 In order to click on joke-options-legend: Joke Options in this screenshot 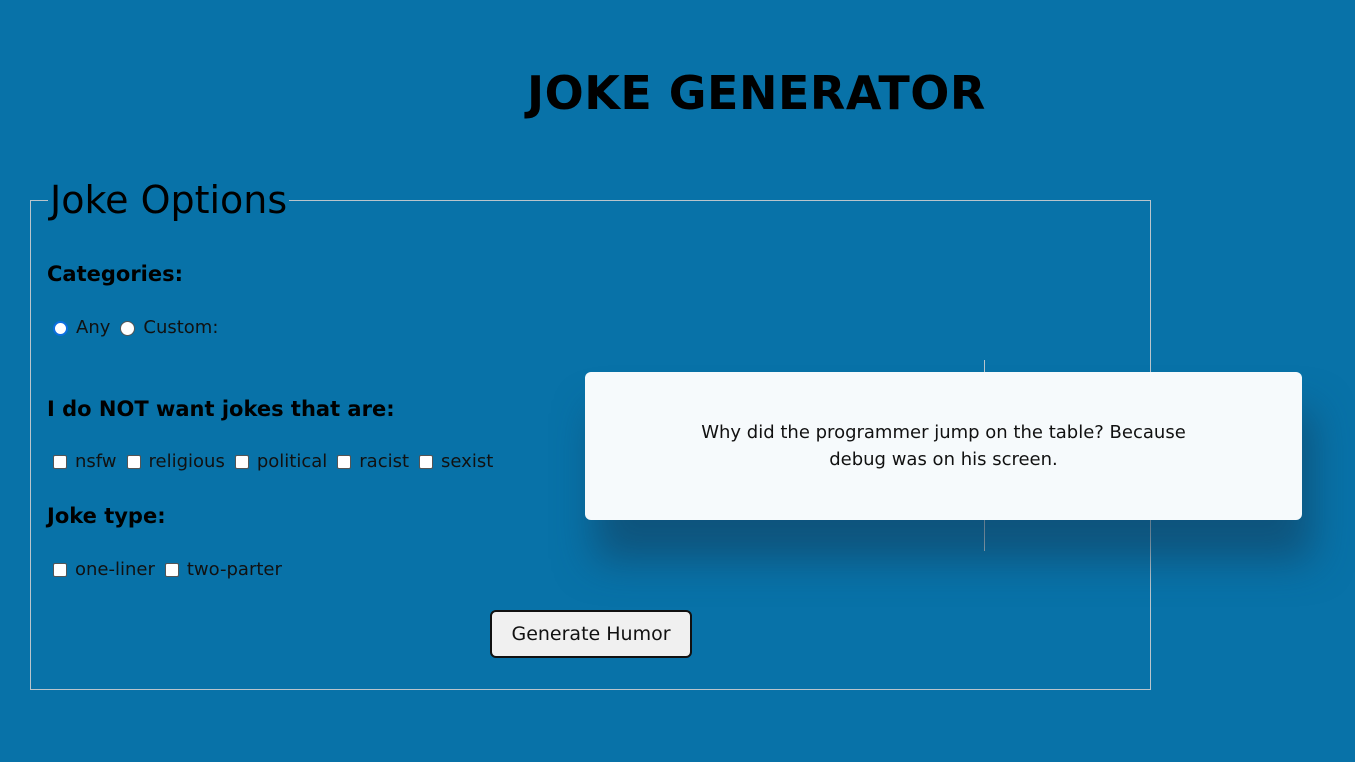, I will do `click(169, 200)`.